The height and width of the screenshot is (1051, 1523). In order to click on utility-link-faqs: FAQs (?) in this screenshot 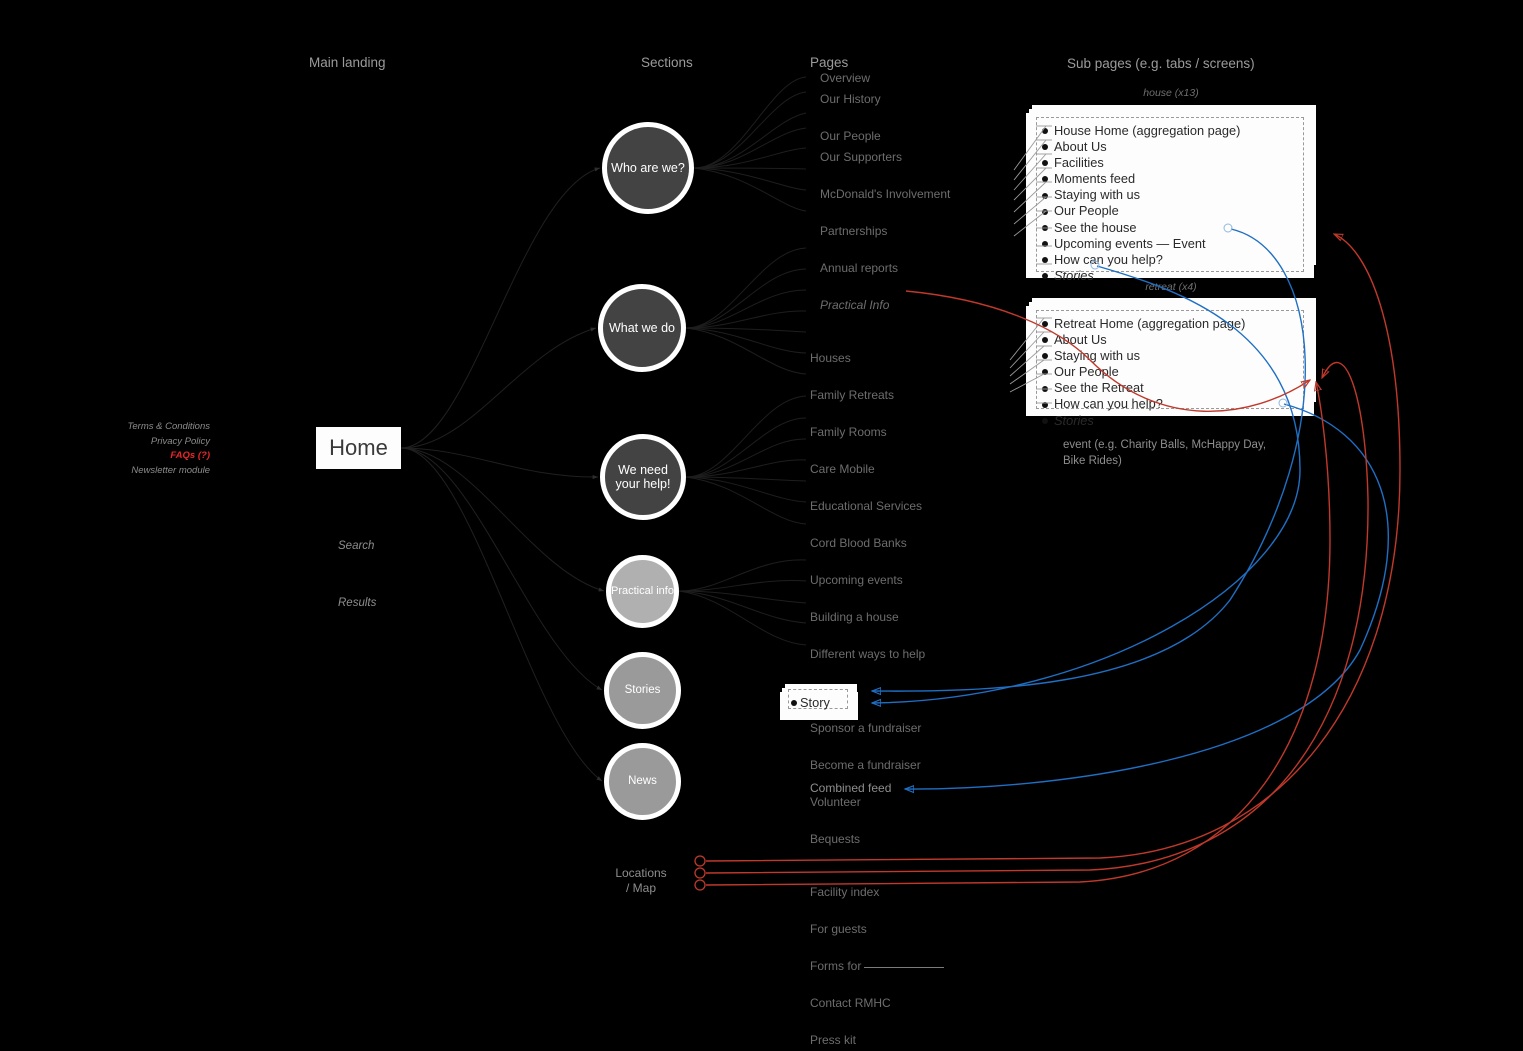, I will do `click(135, 456)`.